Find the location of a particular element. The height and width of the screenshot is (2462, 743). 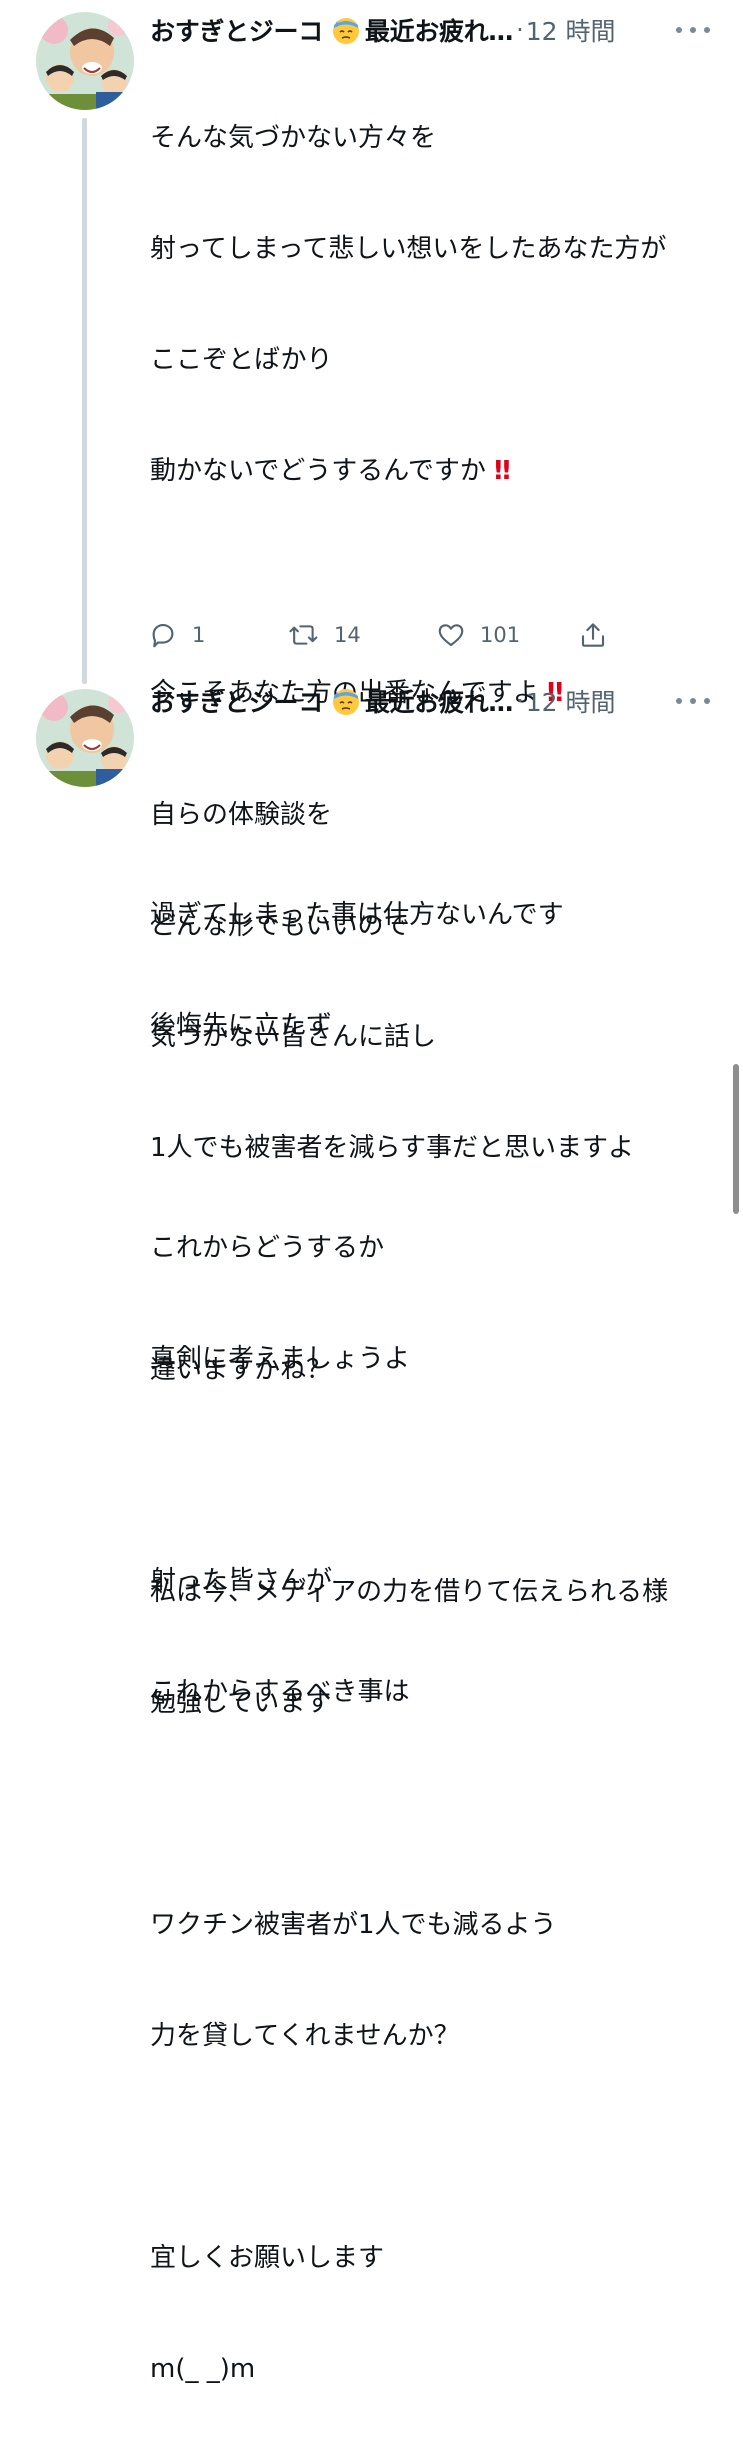

text-line: 勉強しています is located at coordinates (241, 1703).